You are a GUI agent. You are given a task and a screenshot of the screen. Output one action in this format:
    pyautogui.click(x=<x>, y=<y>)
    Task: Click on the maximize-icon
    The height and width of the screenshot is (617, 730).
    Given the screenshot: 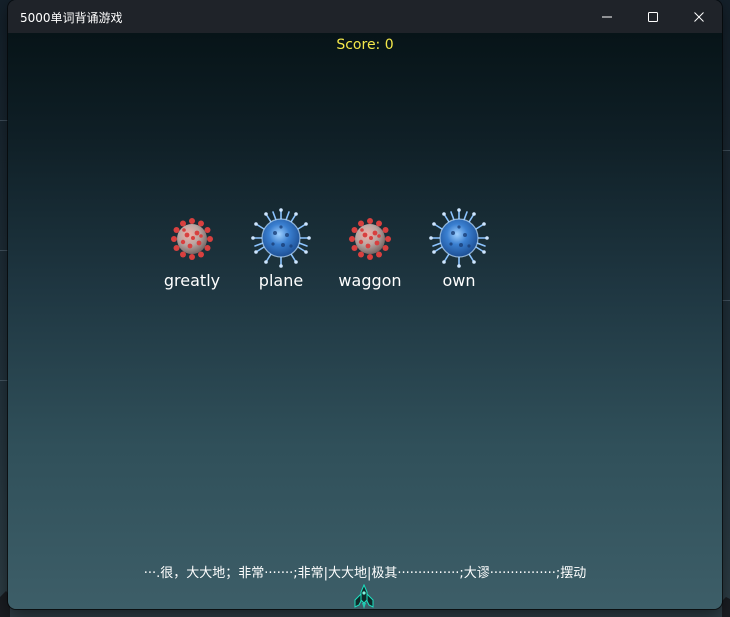 What is the action you would take?
    pyautogui.click(x=653, y=16)
    